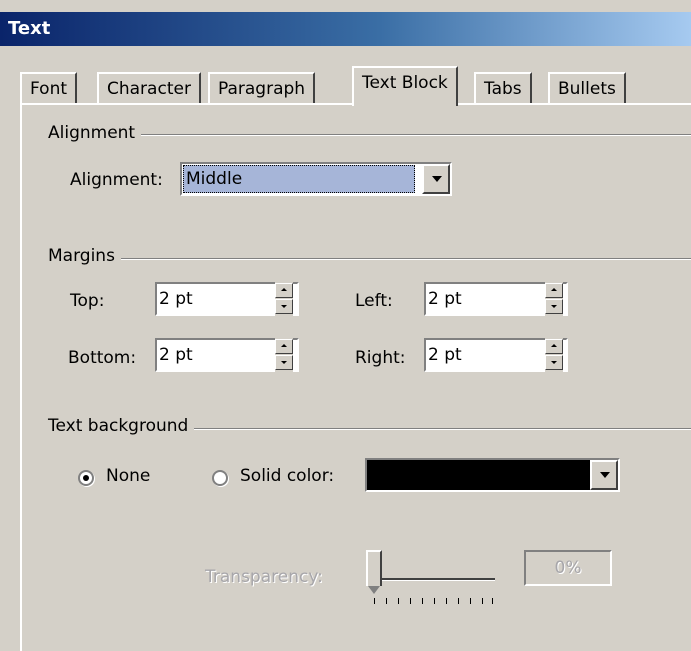  I want to click on top-margin-value: 2 pt, so click(176, 299).